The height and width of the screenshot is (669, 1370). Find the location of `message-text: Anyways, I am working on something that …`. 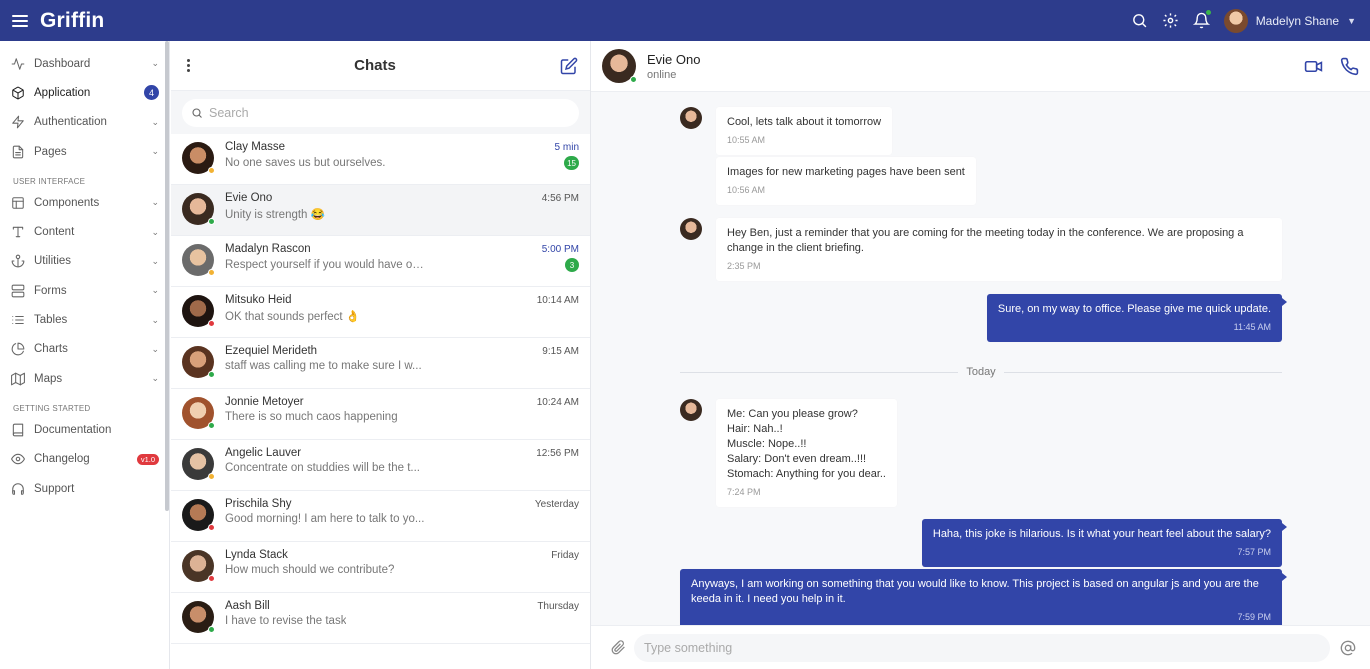

message-text: Anyways, I am working on something that … is located at coordinates (975, 584).